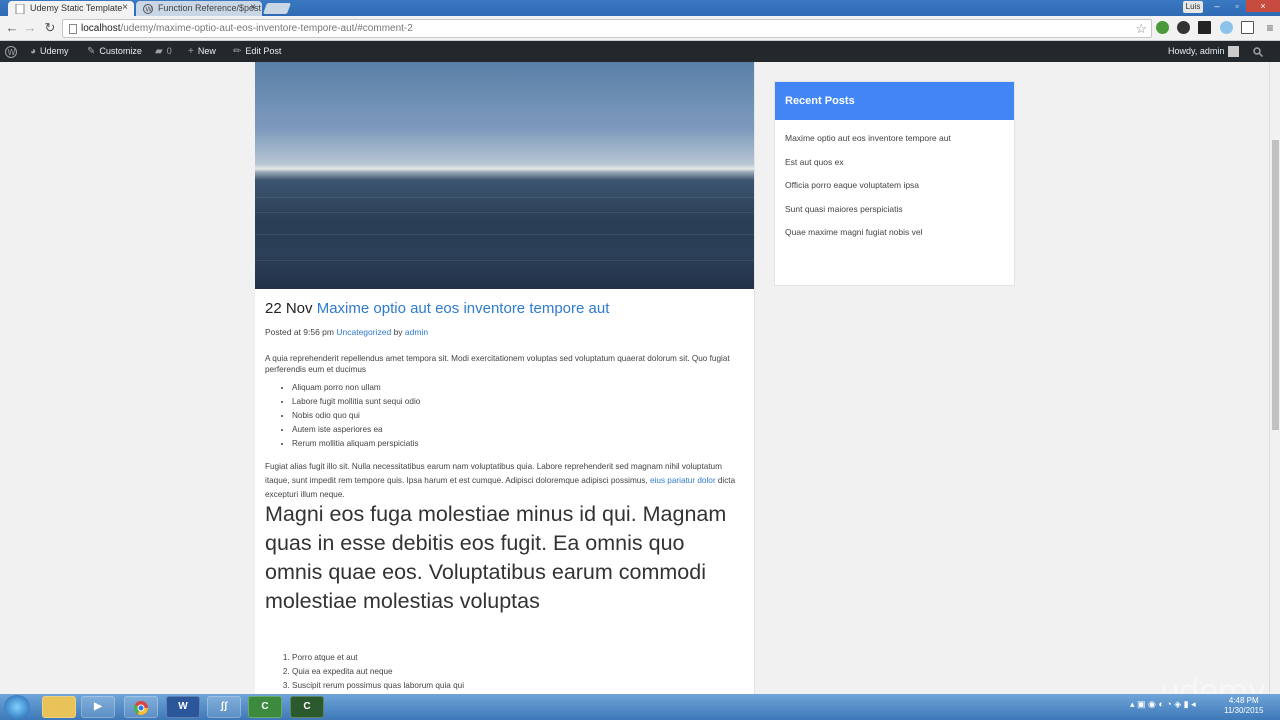  I want to click on edit-post-link: ✏ Edit Post, so click(257, 51).